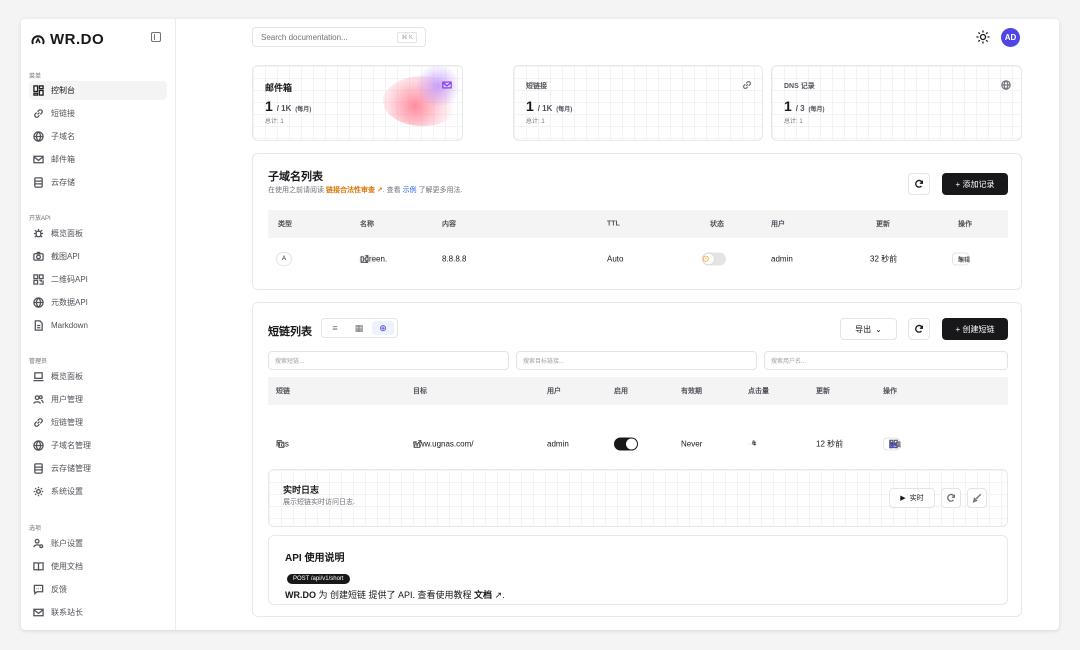  What do you see at coordinates (156, 37) in the screenshot?
I see `collapse-sidebar-icon` at bounding box center [156, 37].